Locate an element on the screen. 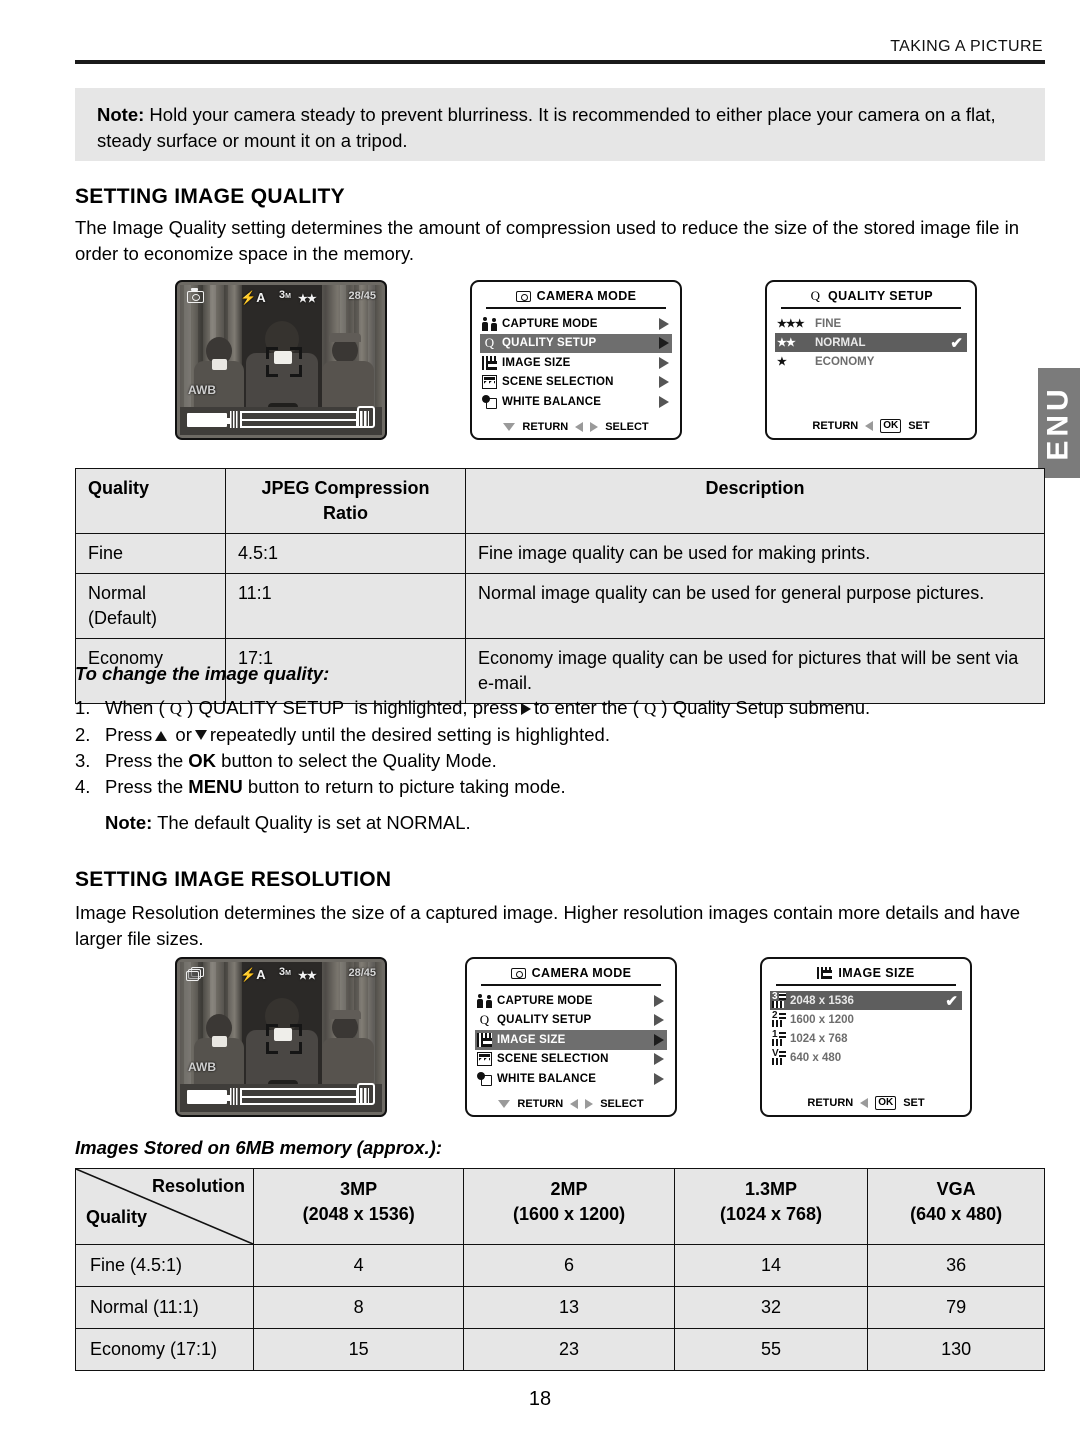 Image resolution: width=1080 pixels, height=1454 pixels. howto-title: To change the image quality: is located at coordinates (202, 673).